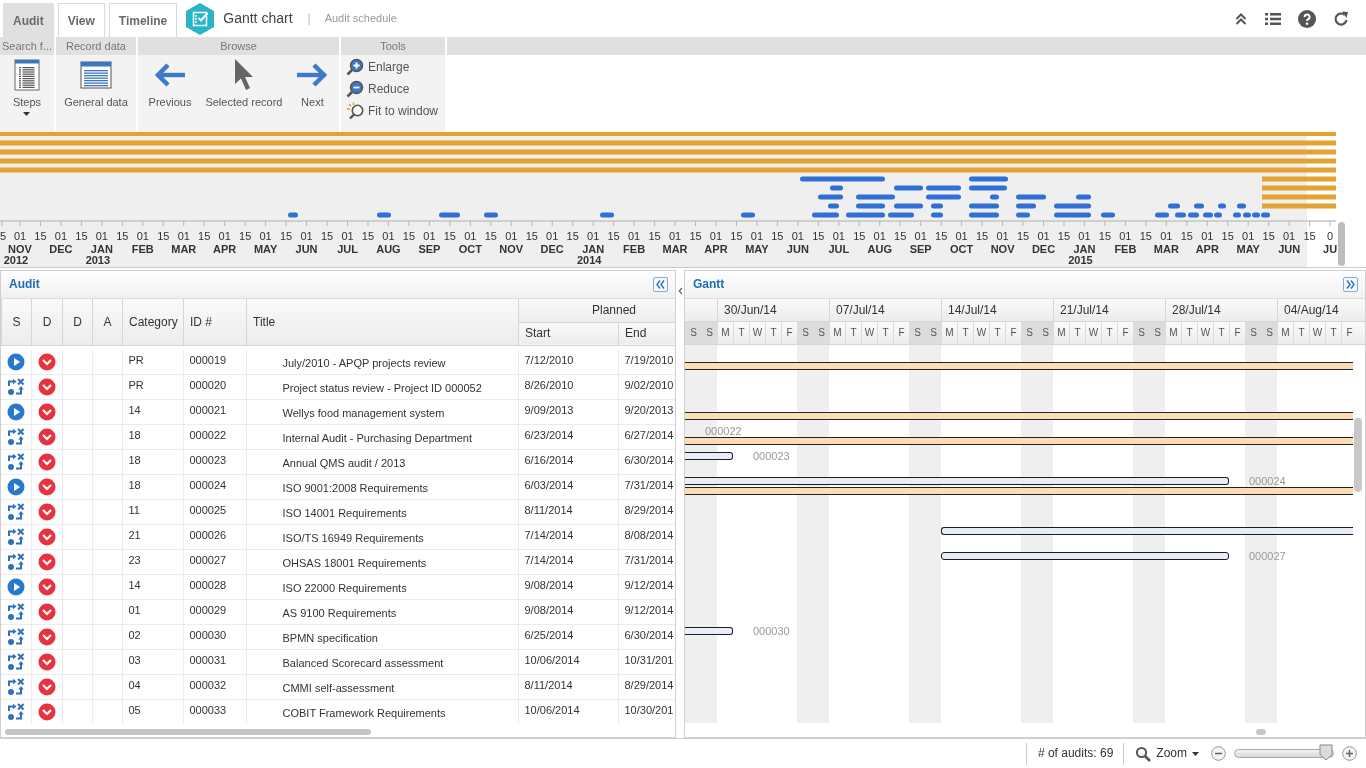 This screenshot has height=768, width=1366. I want to click on list-icon, so click(1273, 18).